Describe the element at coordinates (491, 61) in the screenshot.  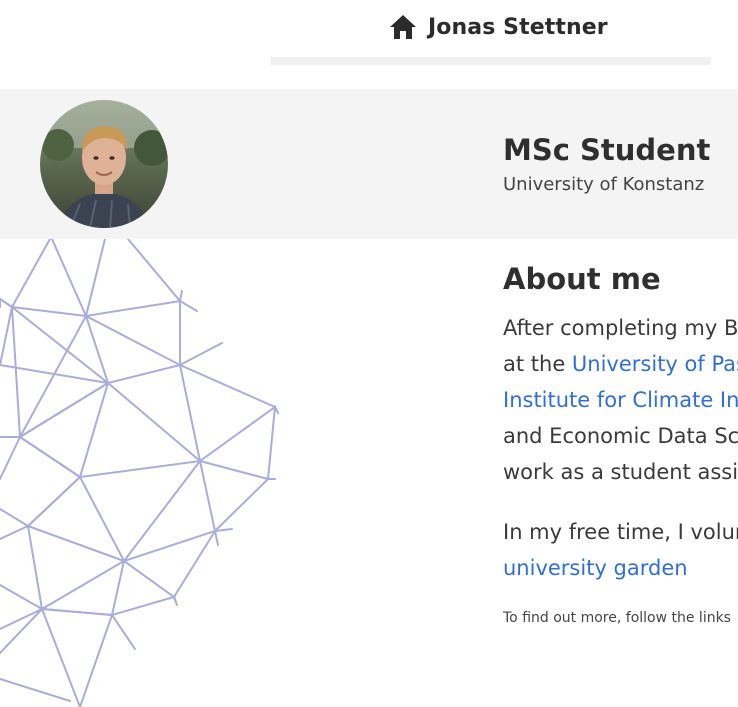
I see `nav-divider` at that location.